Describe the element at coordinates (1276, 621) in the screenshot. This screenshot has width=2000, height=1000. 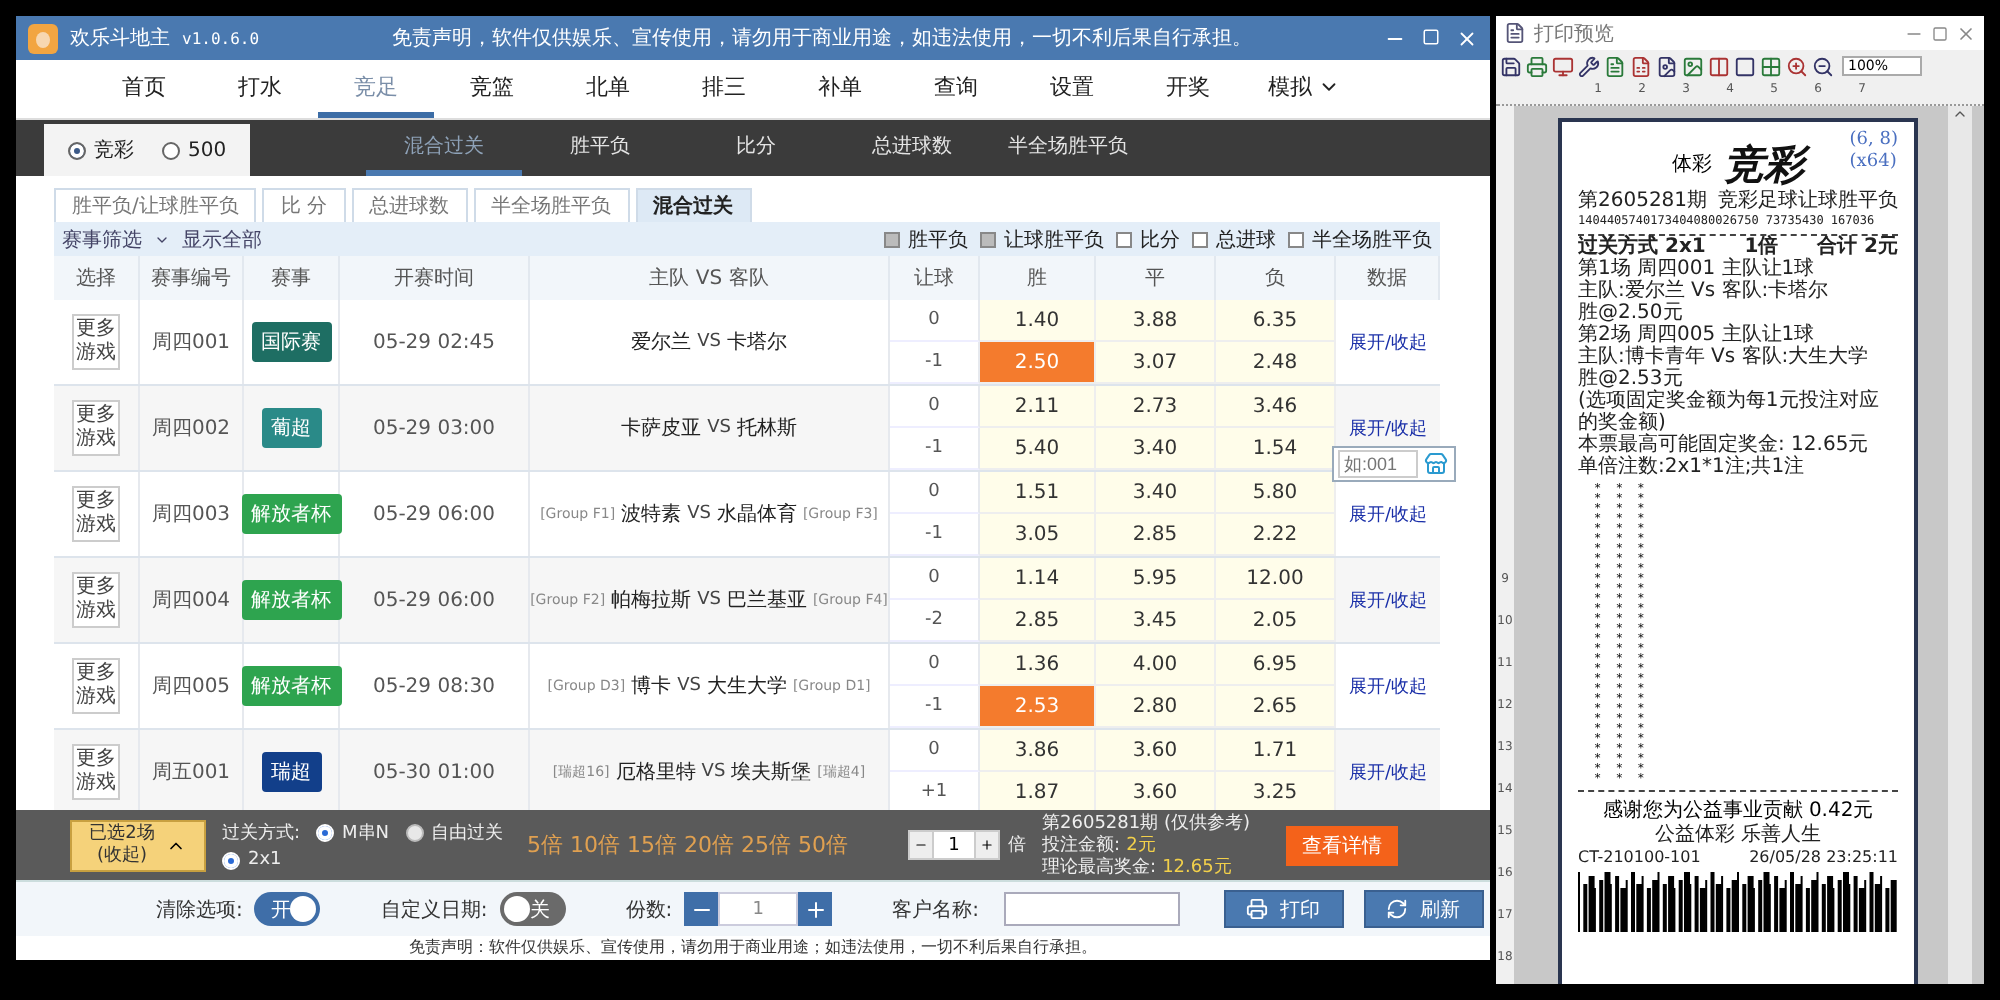
I see `odds-cell: 2.05` at that location.